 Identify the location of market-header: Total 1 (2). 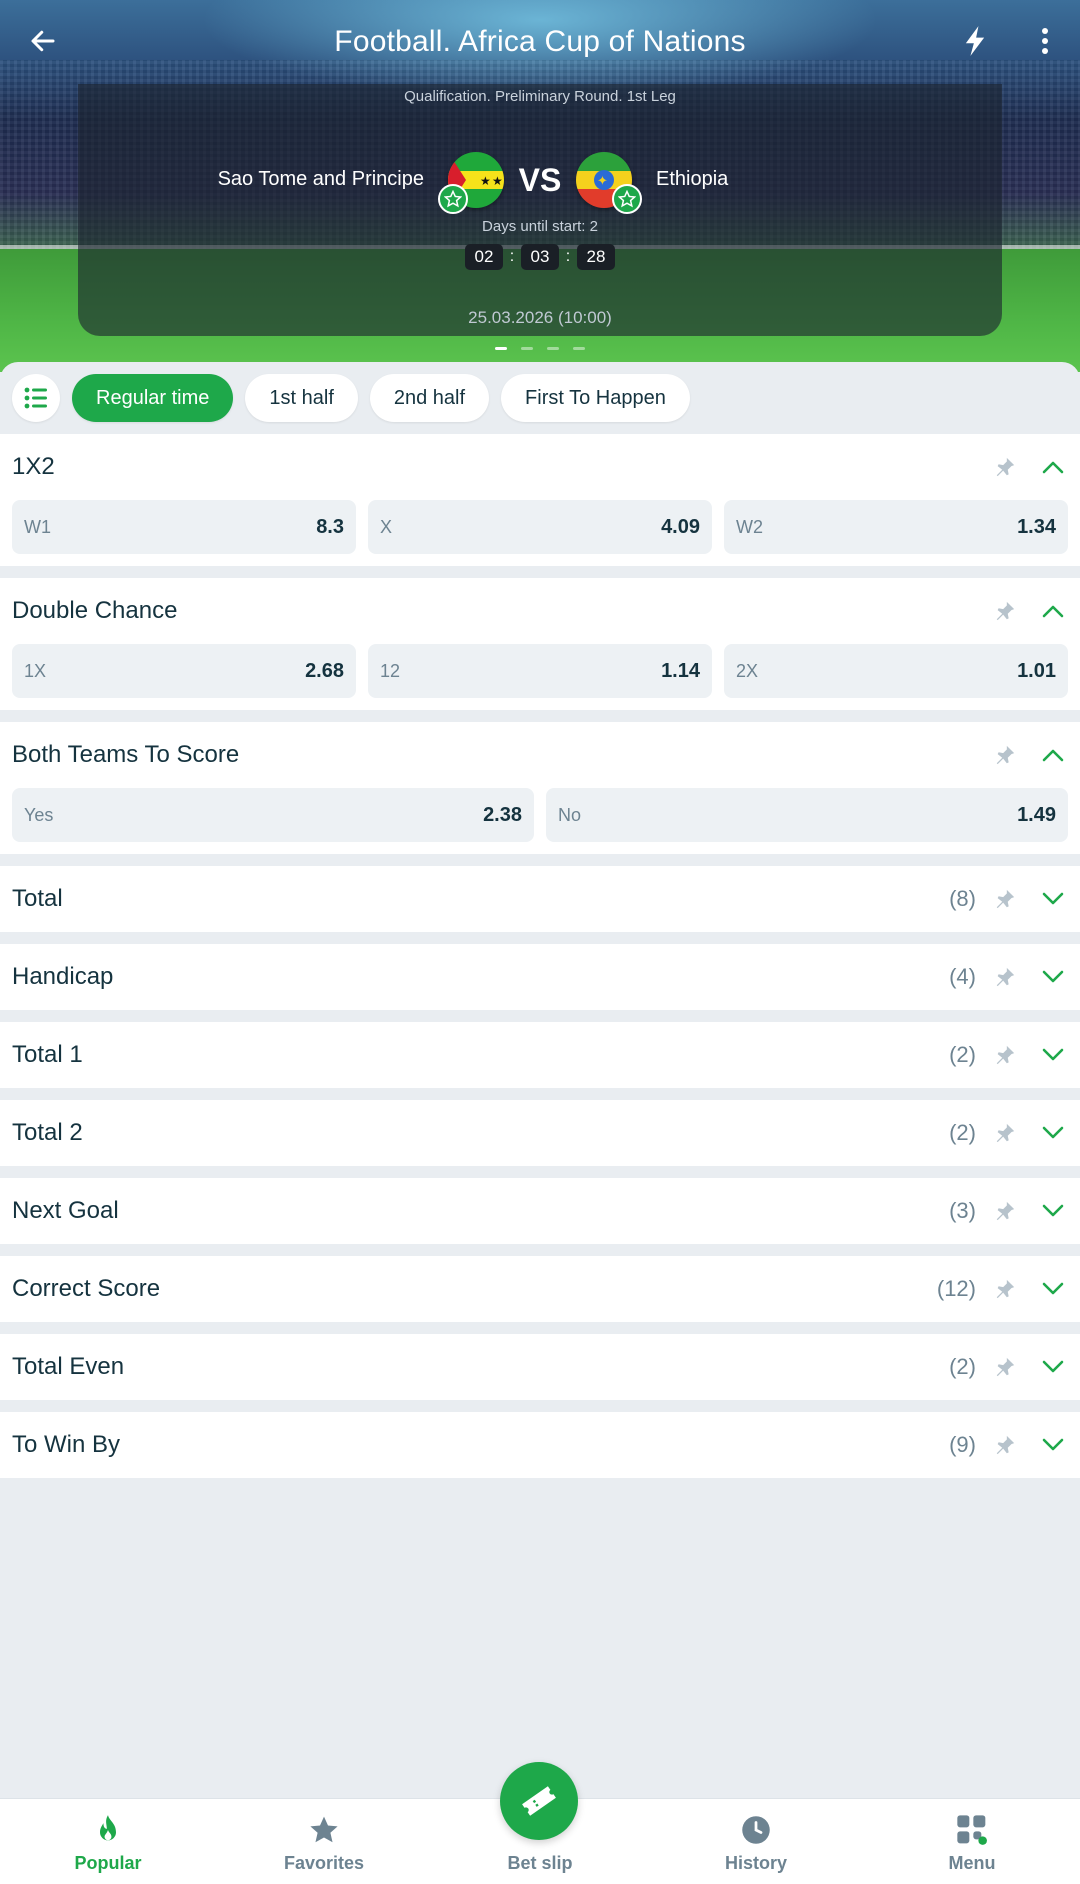
(540, 1055).